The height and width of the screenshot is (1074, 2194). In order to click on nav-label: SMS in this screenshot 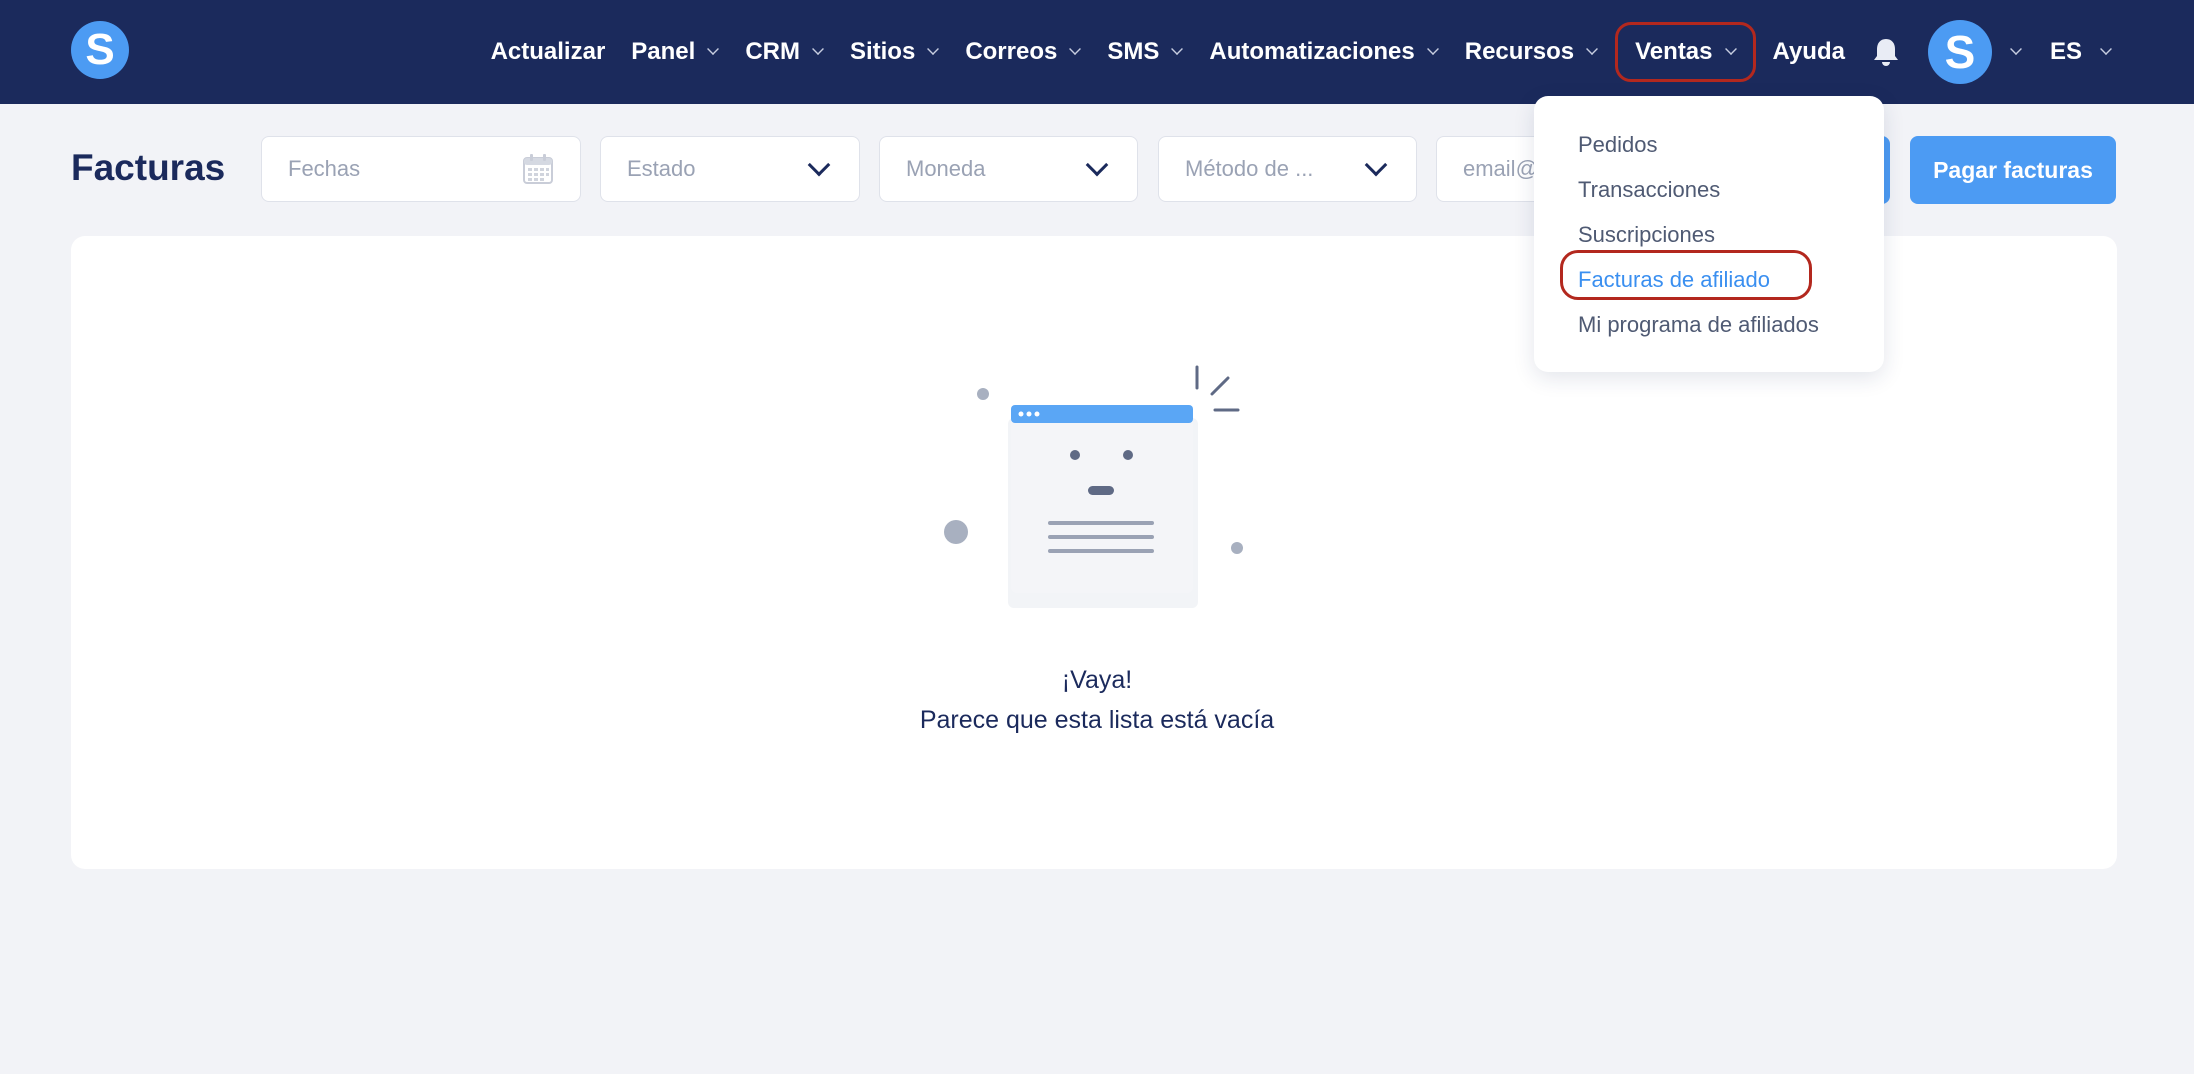, I will do `click(1133, 51)`.